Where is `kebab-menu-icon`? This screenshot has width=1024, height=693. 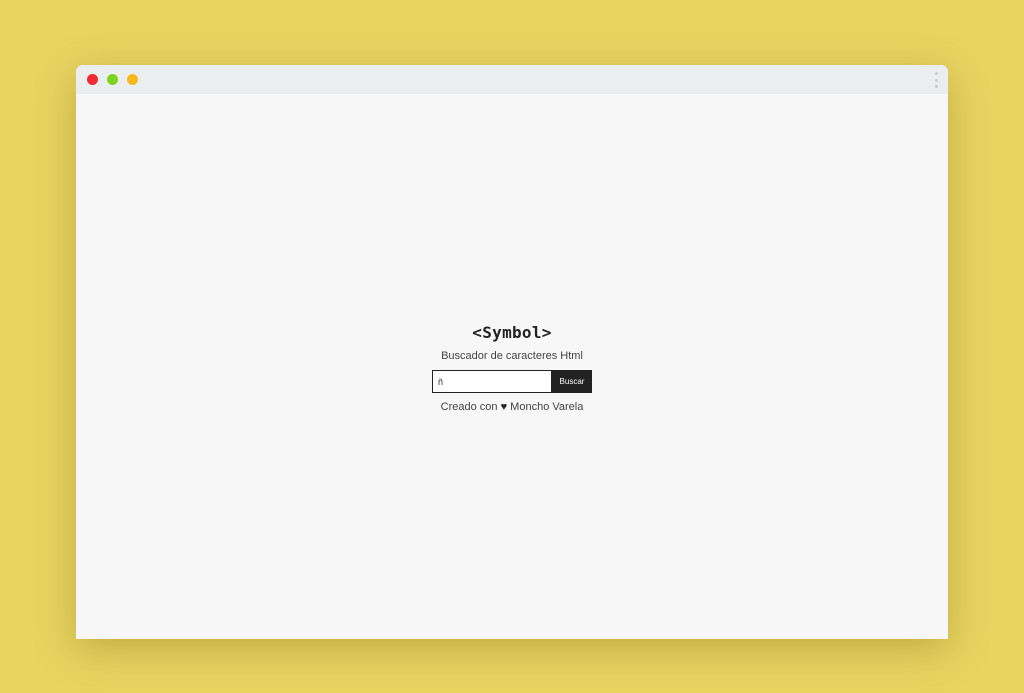 kebab-menu-icon is located at coordinates (936, 80).